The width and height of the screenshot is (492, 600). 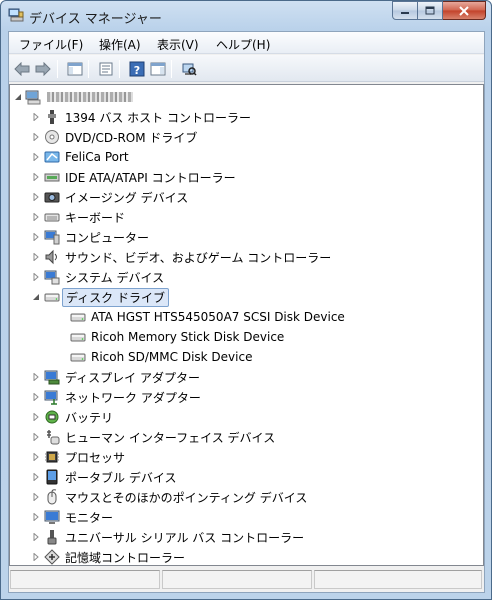 What do you see at coordinates (218, 317) in the screenshot?
I see `tree-child-label: ATA HGST HTS545050A7 SCSI Disk Device` at bounding box center [218, 317].